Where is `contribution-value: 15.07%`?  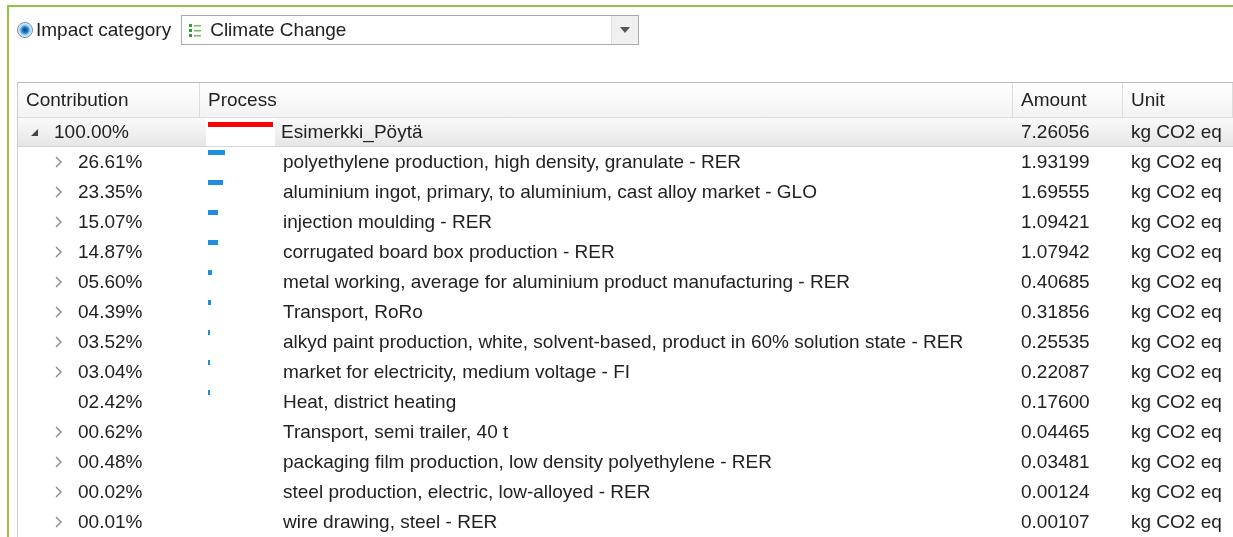 contribution-value: 15.07% is located at coordinates (110, 222).